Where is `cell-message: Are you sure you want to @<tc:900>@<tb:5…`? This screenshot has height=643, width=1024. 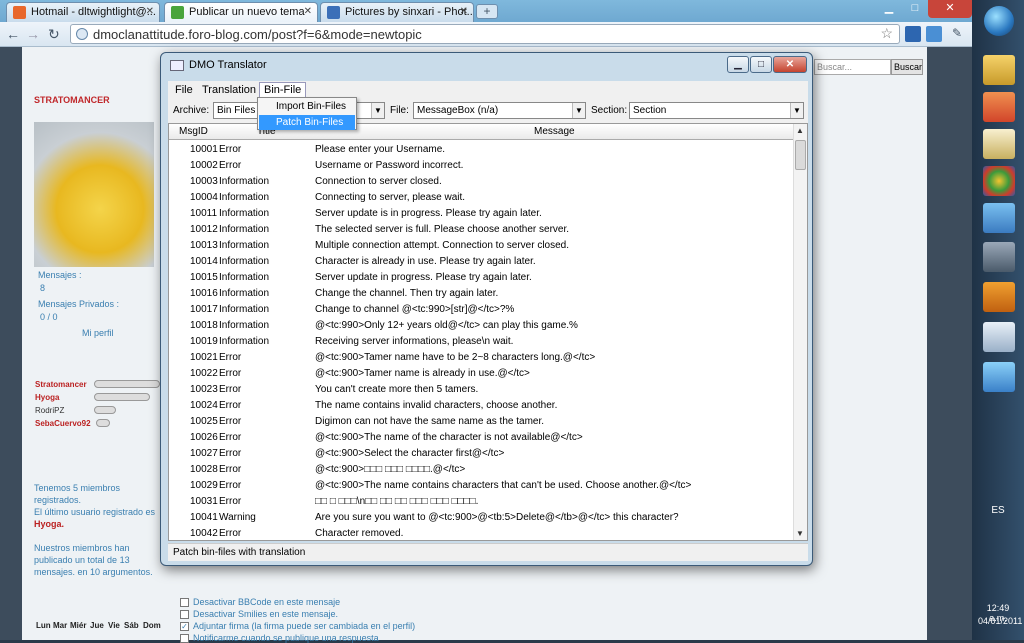 cell-message: Are you sure you want to @<tc:900>@<tb:5… is located at coordinates (497, 517).